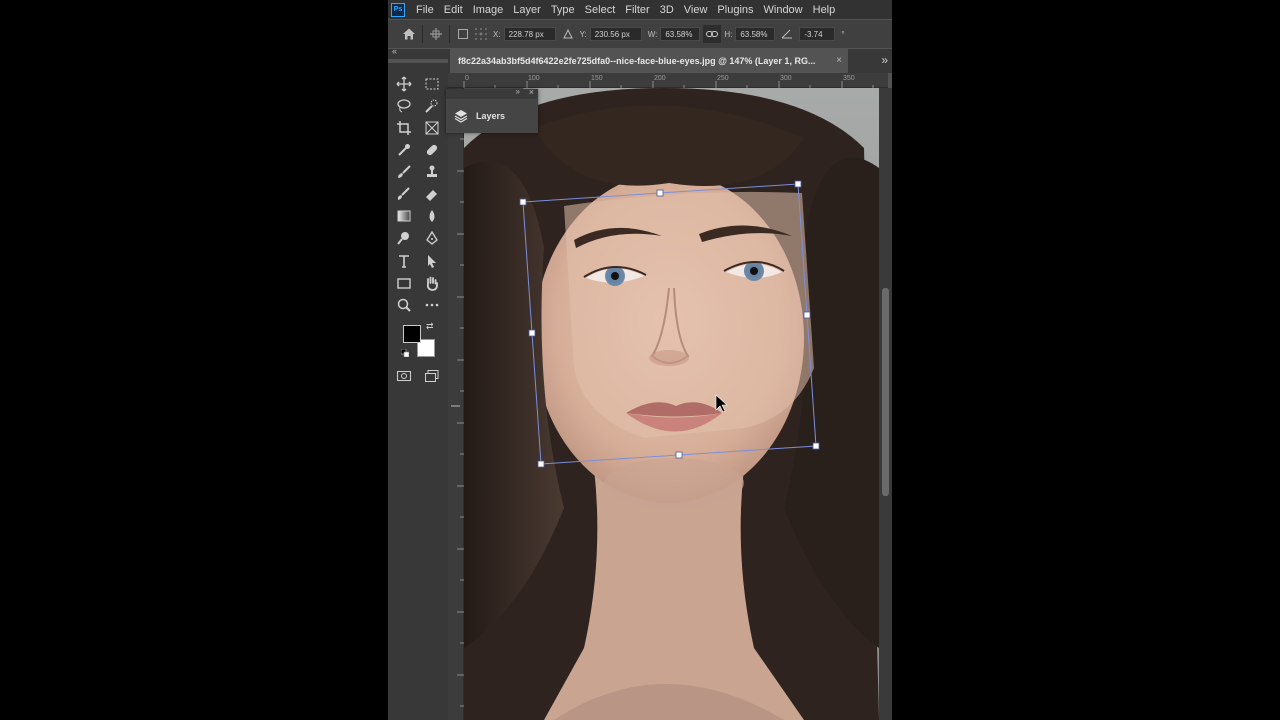 The image size is (1280, 720). I want to click on horizontal-ruler: 0 100 150 200 250 300 350, so click(668, 80).